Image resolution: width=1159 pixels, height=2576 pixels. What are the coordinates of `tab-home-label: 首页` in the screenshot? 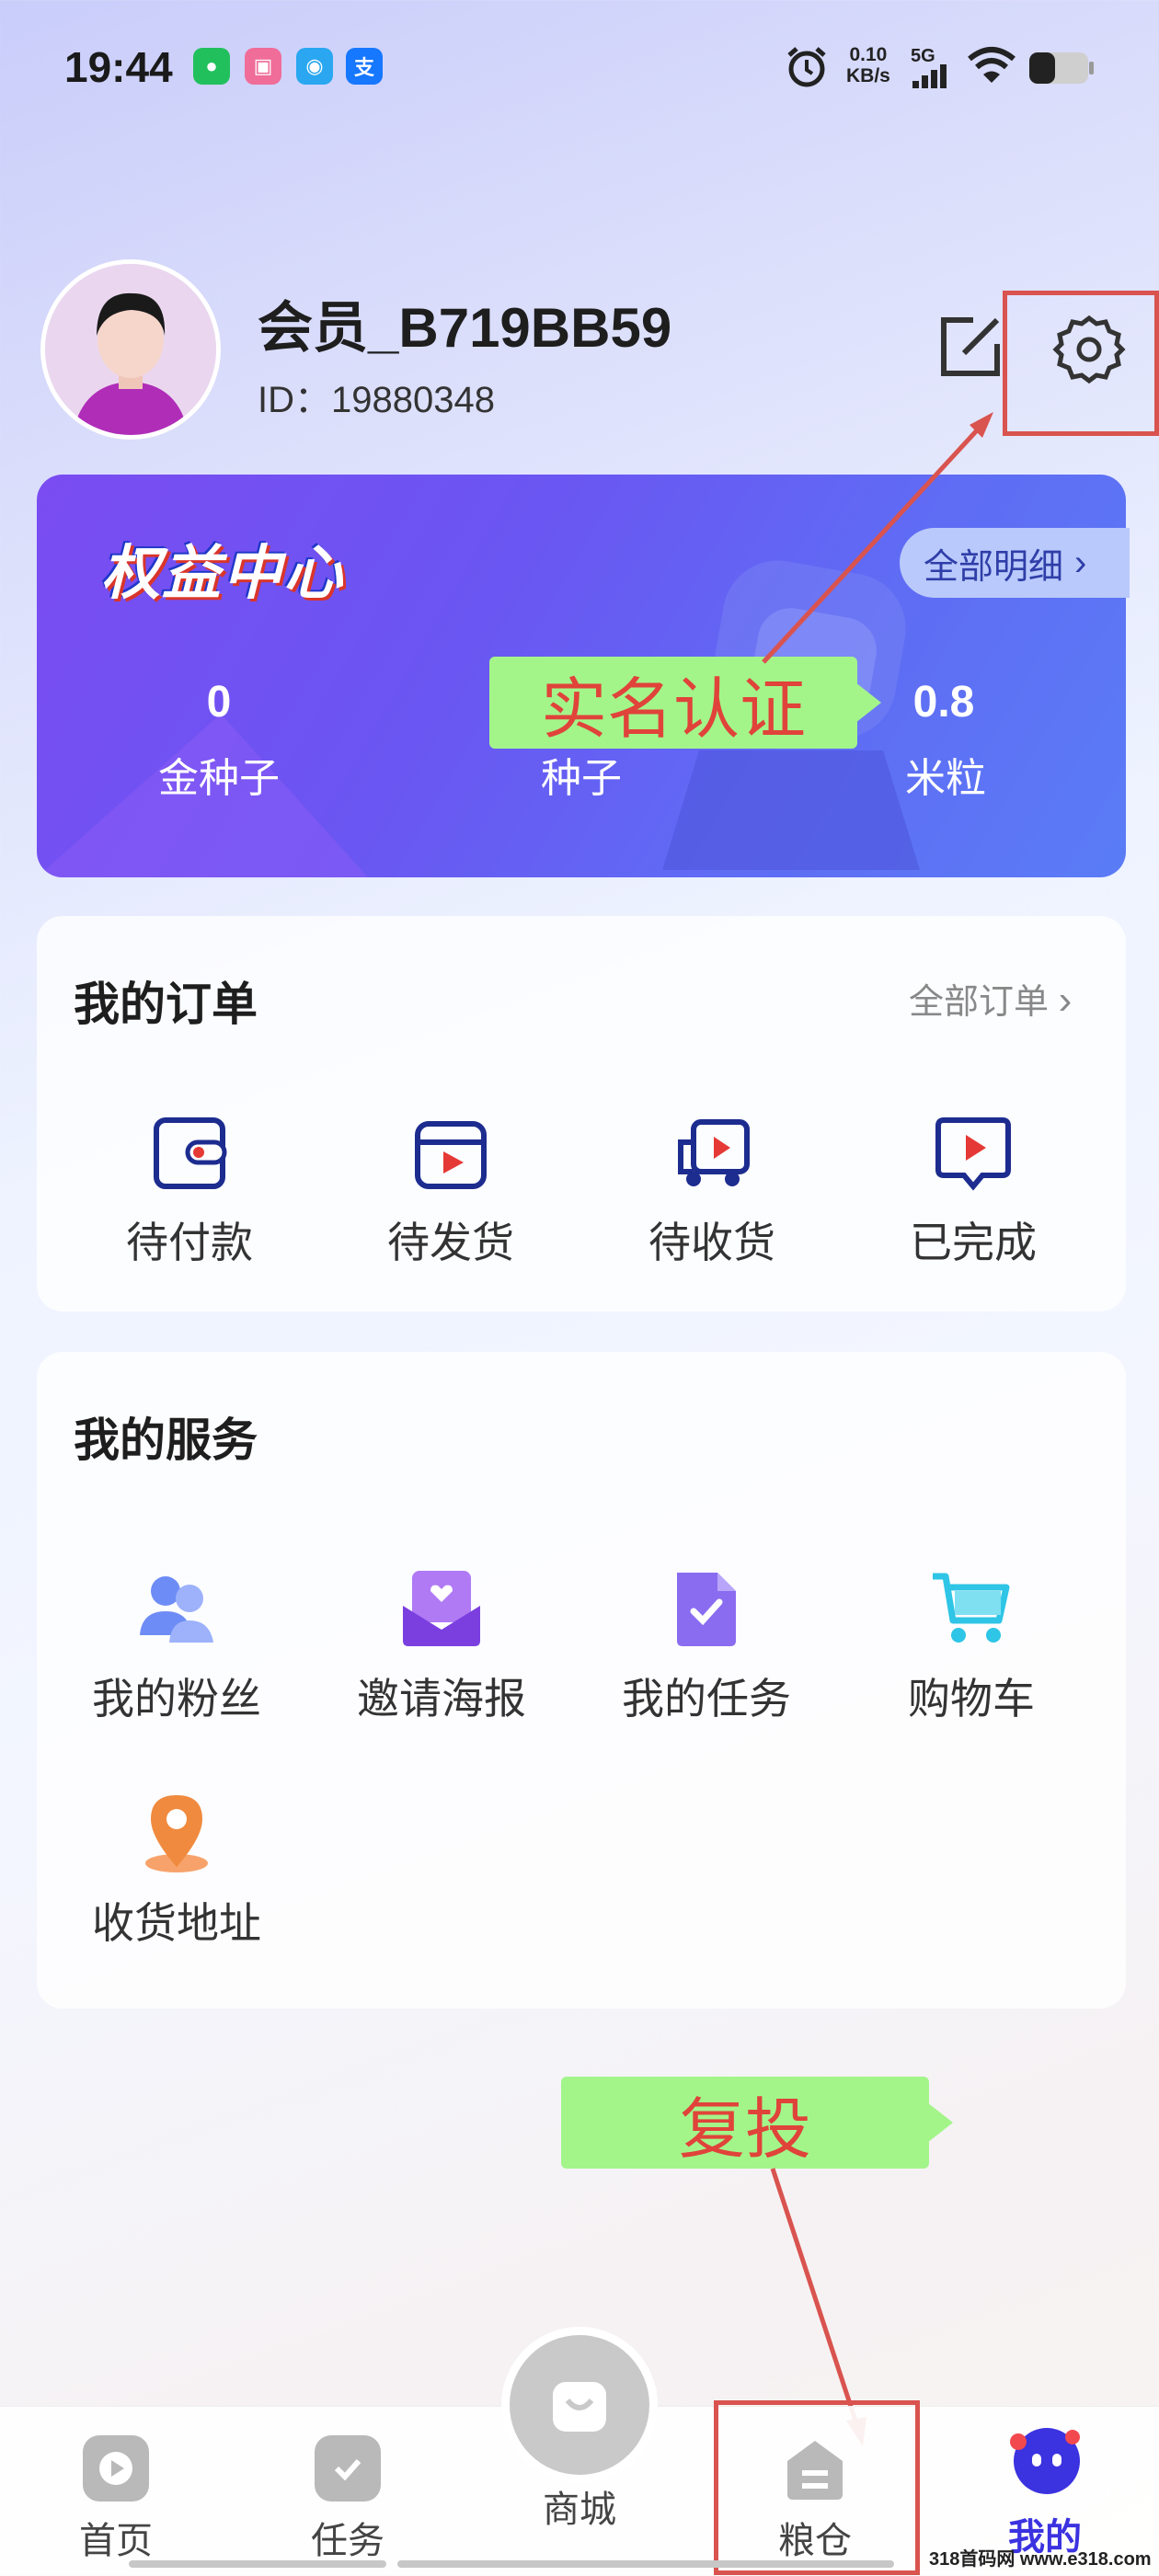 It's located at (116, 2541).